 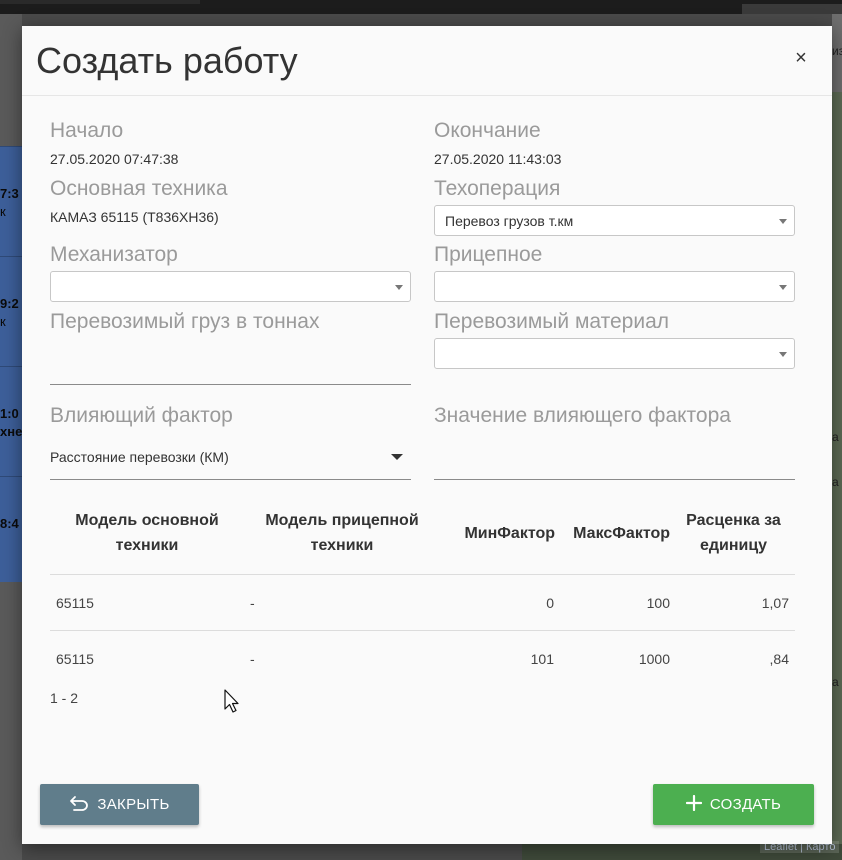 I want to click on event-list-item: 7:3 к, so click(x=11, y=201).